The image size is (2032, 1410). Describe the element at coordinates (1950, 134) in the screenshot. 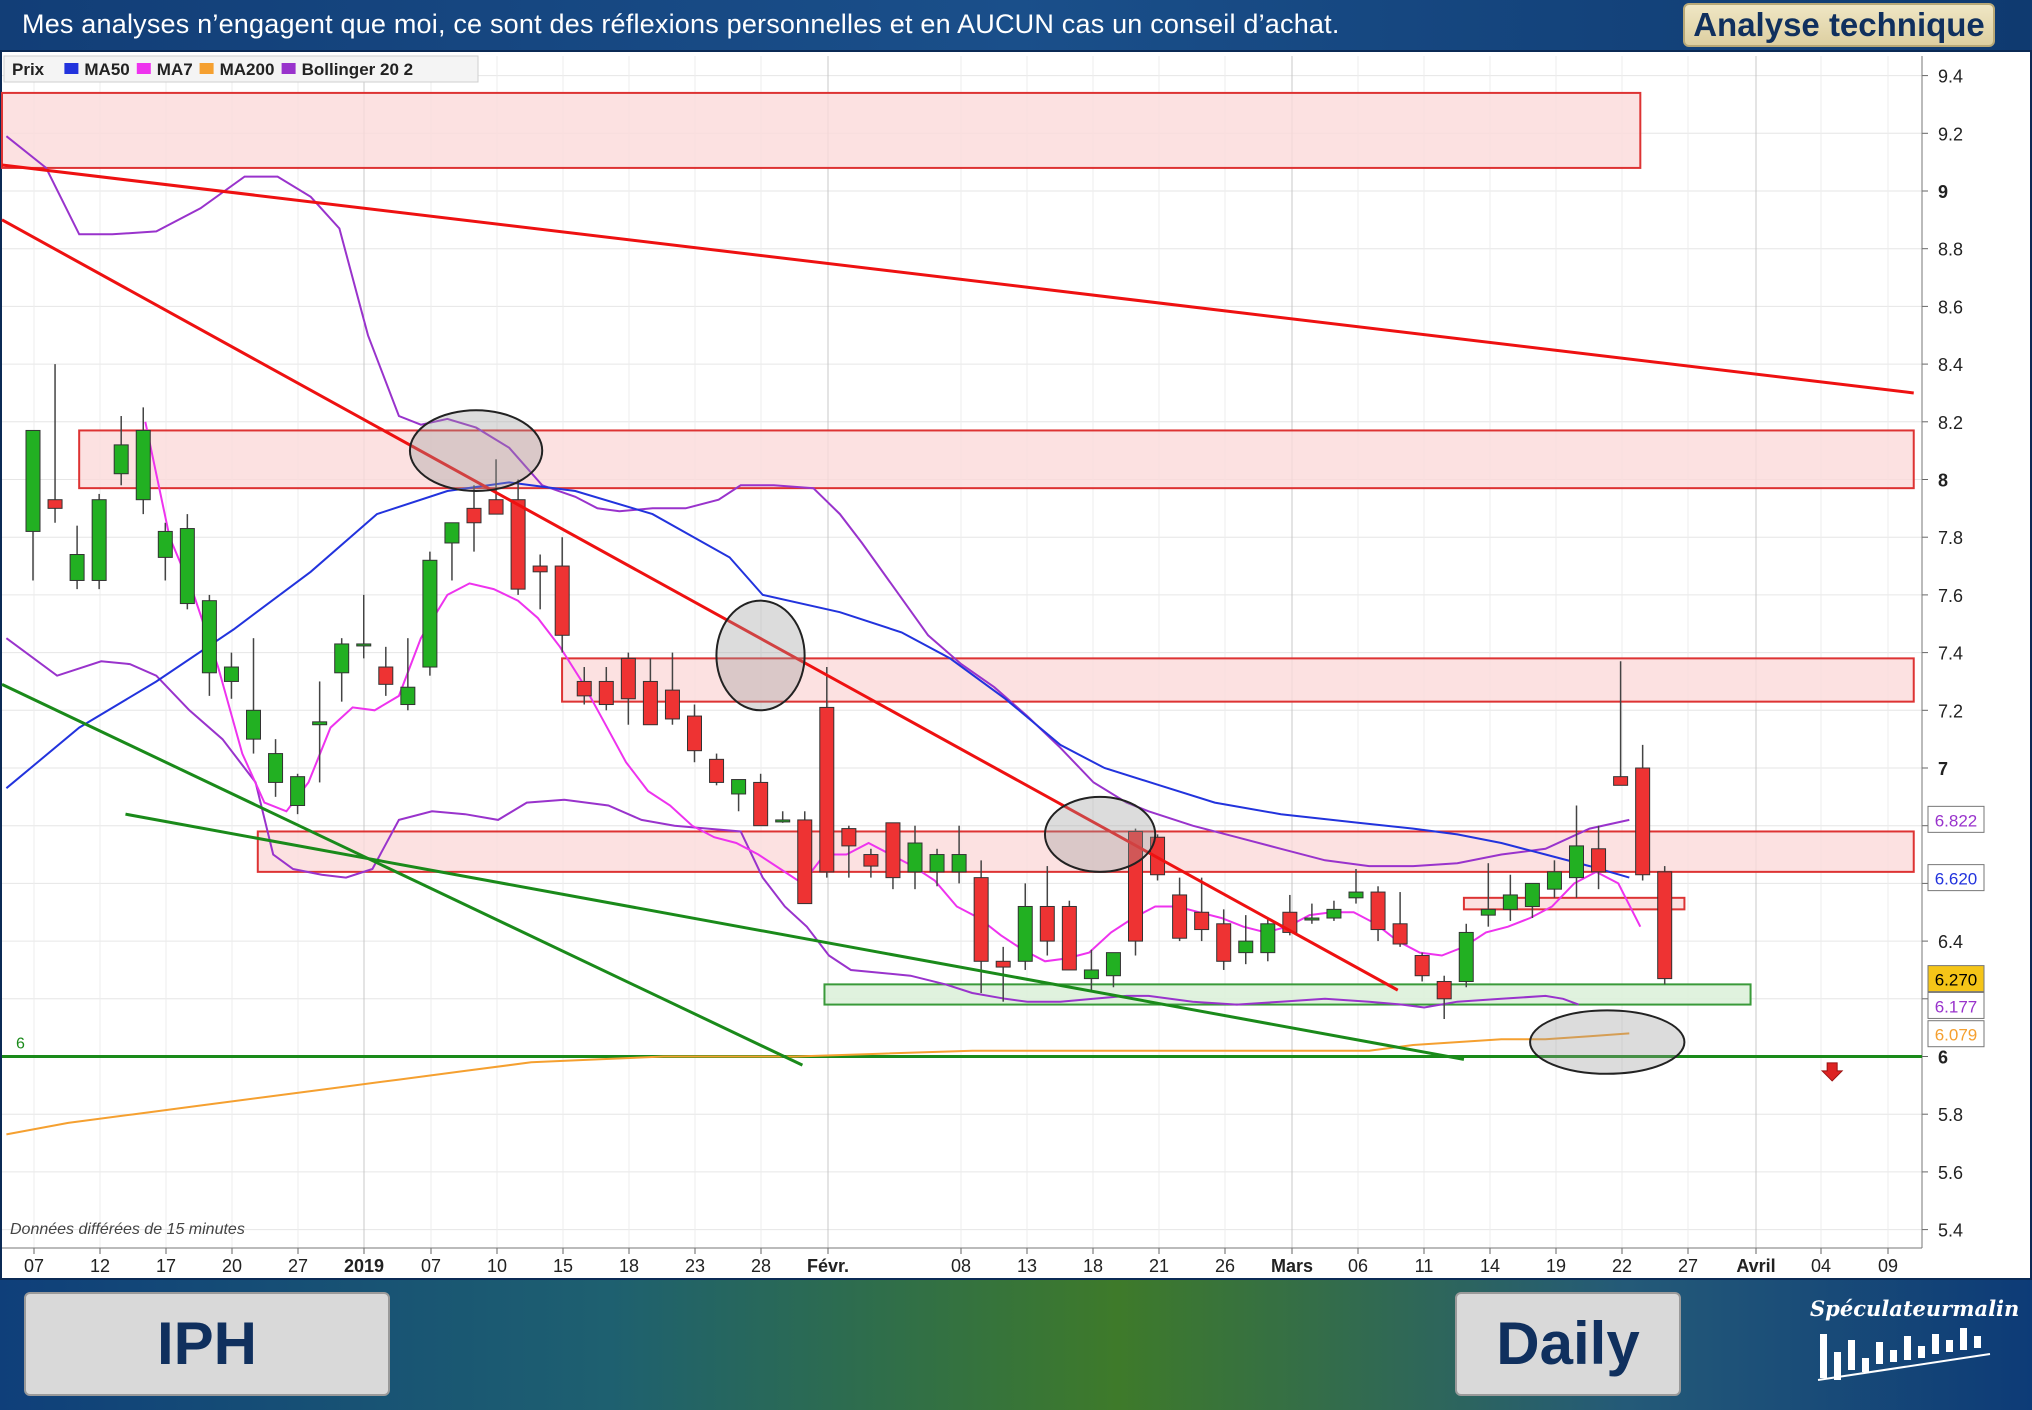

I see `y-tick-label: 9.2` at that location.